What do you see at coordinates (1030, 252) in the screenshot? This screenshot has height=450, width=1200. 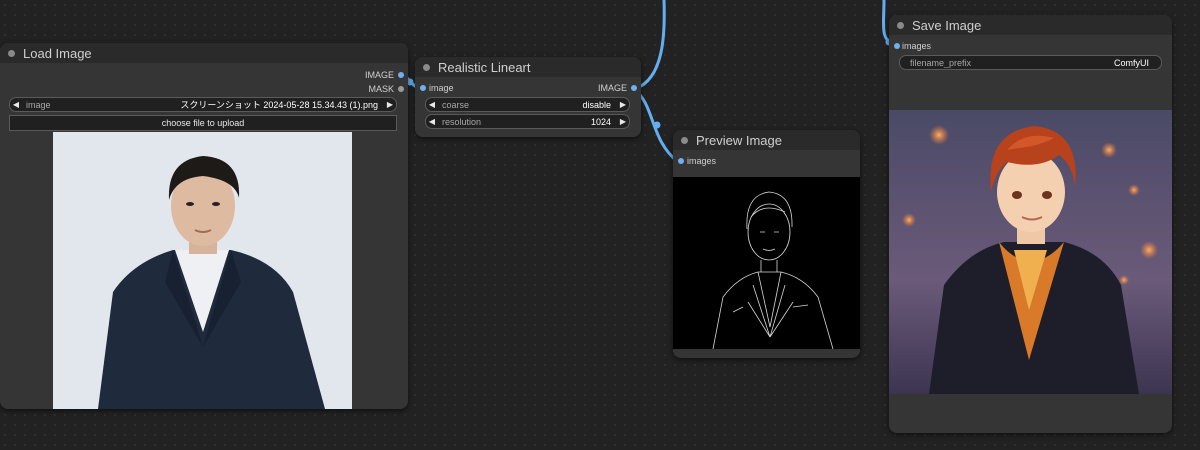 I see `save-image-output` at bounding box center [1030, 252].